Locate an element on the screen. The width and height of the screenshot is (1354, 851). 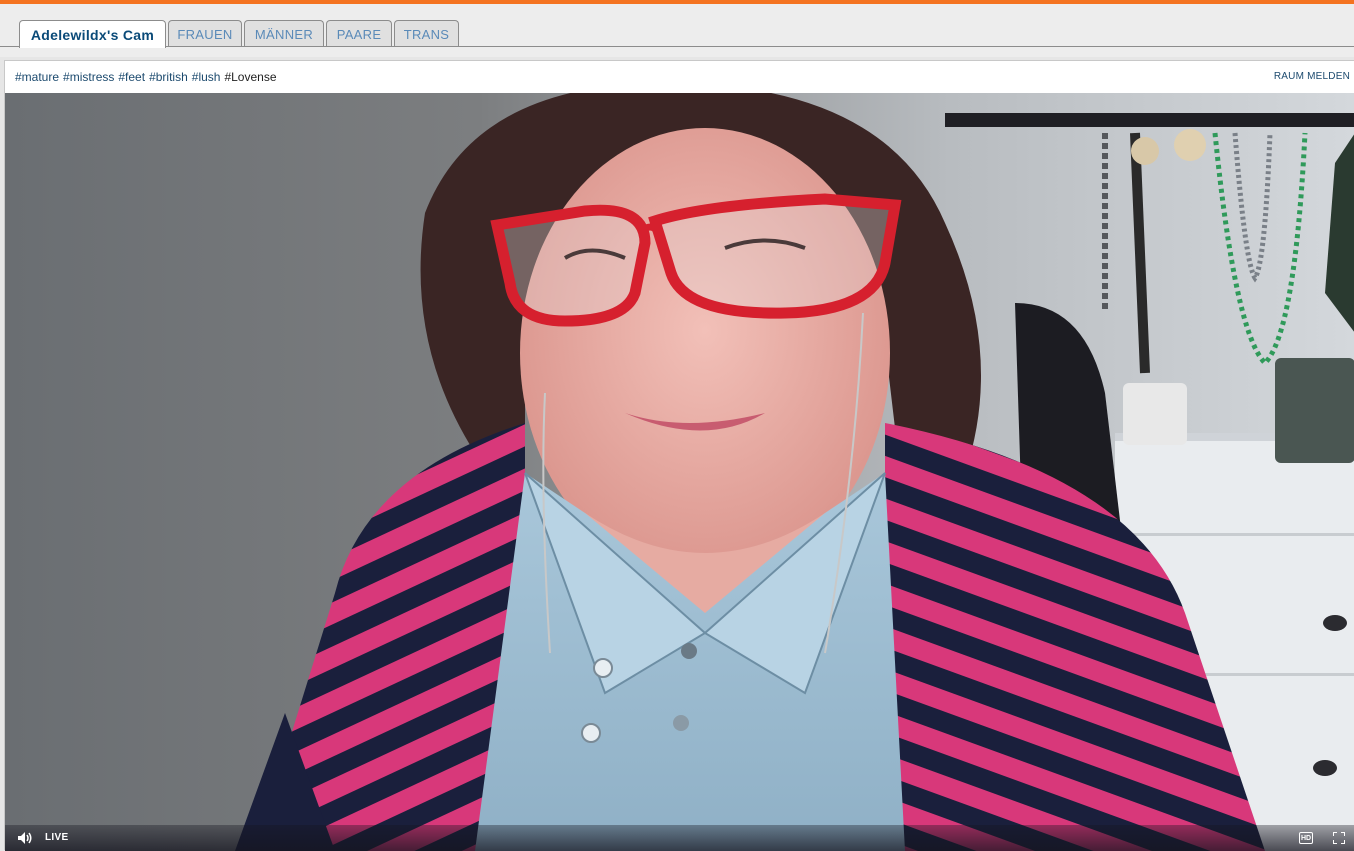
tab-frauen: FRAUEN is located at coordinates (205, 33).